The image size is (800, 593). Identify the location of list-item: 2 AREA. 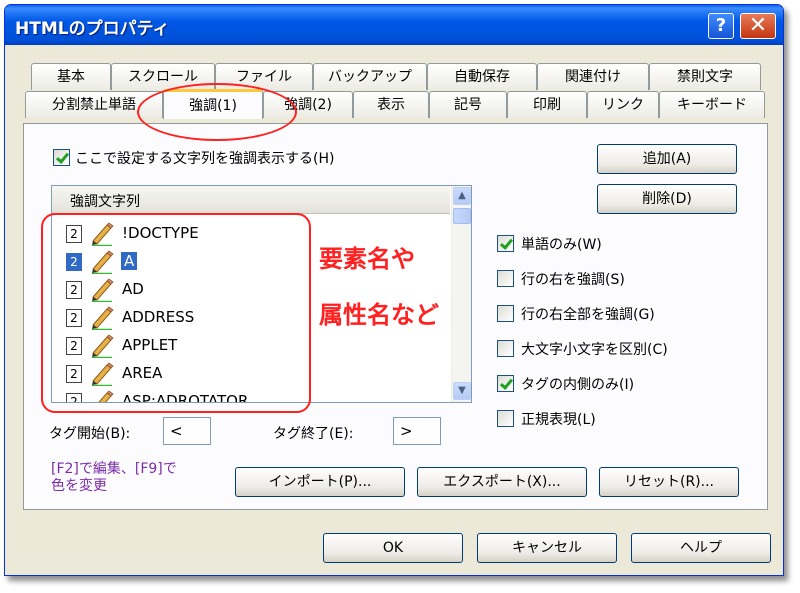
(256, 374).